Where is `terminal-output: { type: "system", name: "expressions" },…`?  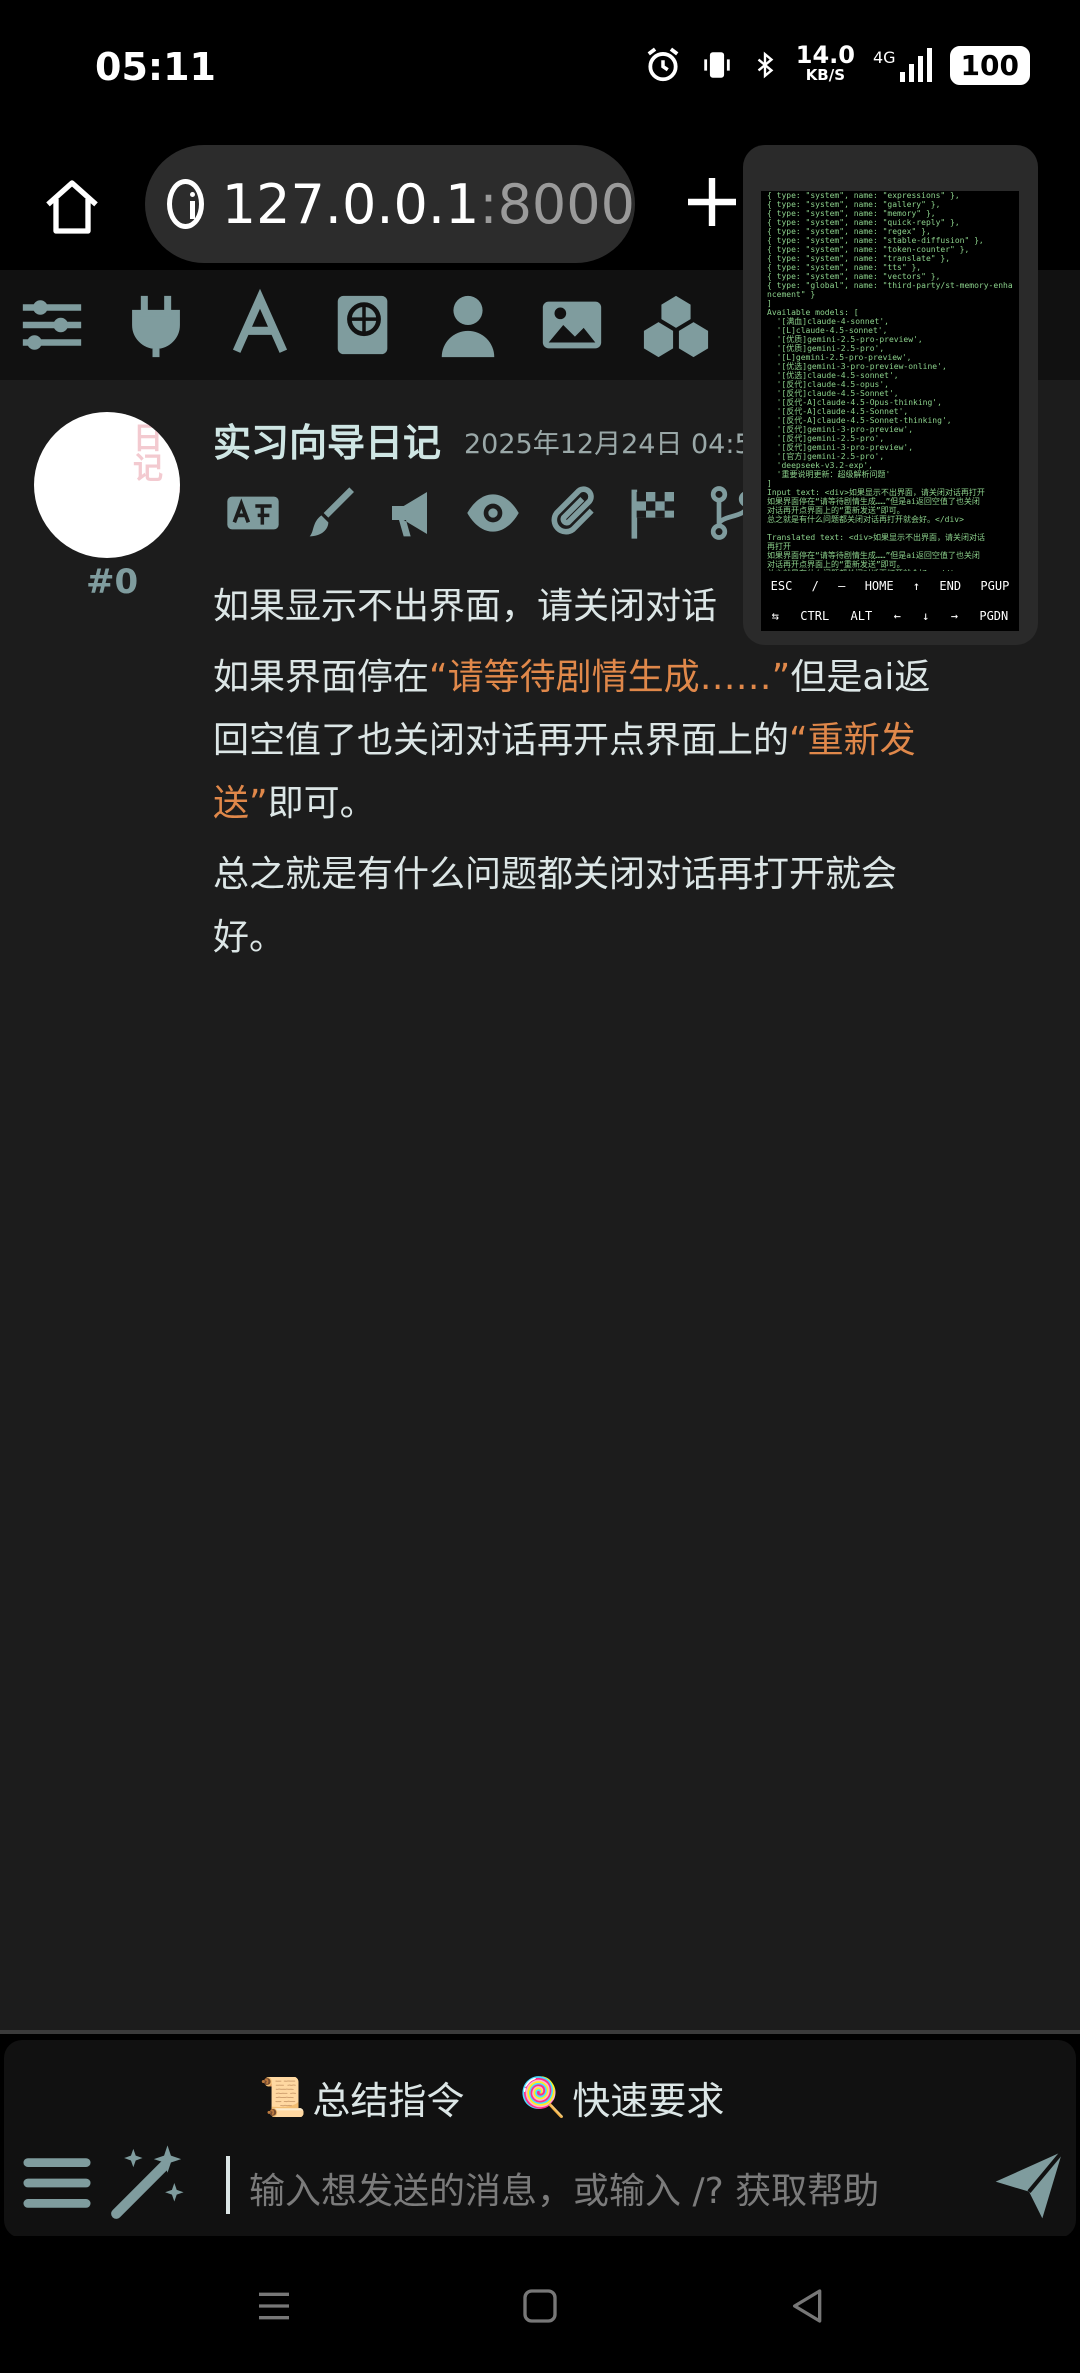
terminal-output: { type: "system", name: "expressions" },… is located at coordinates (890, 389).